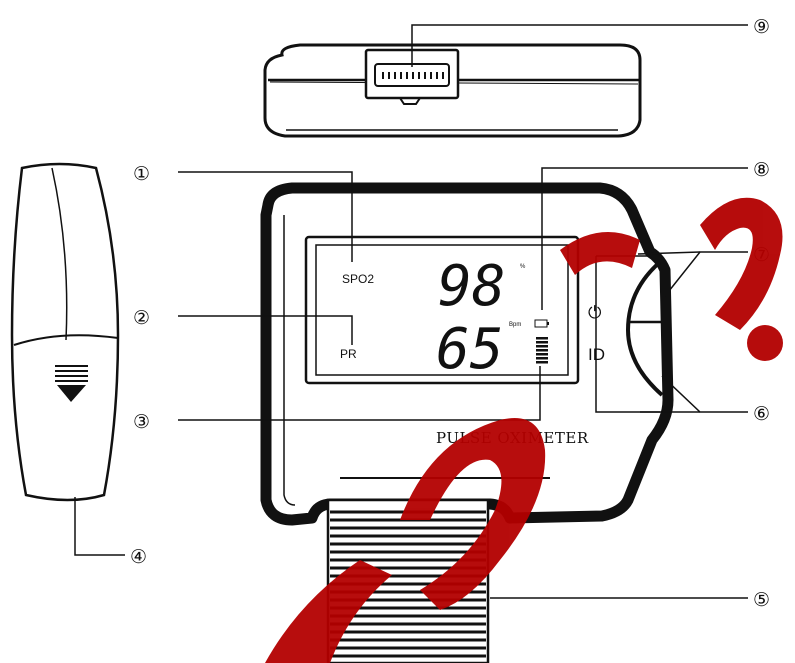 The height and width of the screenshot is (663, 795). Describe the element at coordinates (469, 349) in the screenshot. I see `pr-value: 65` at that location.